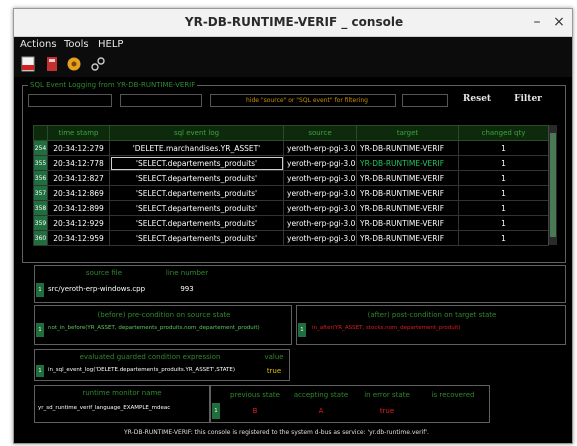 The width and height of the screenshot is (577, 446). What do you see at coordinates (40, 223) in the screenshot?
I see `row-number: 359` at bounding box center [40, 223].